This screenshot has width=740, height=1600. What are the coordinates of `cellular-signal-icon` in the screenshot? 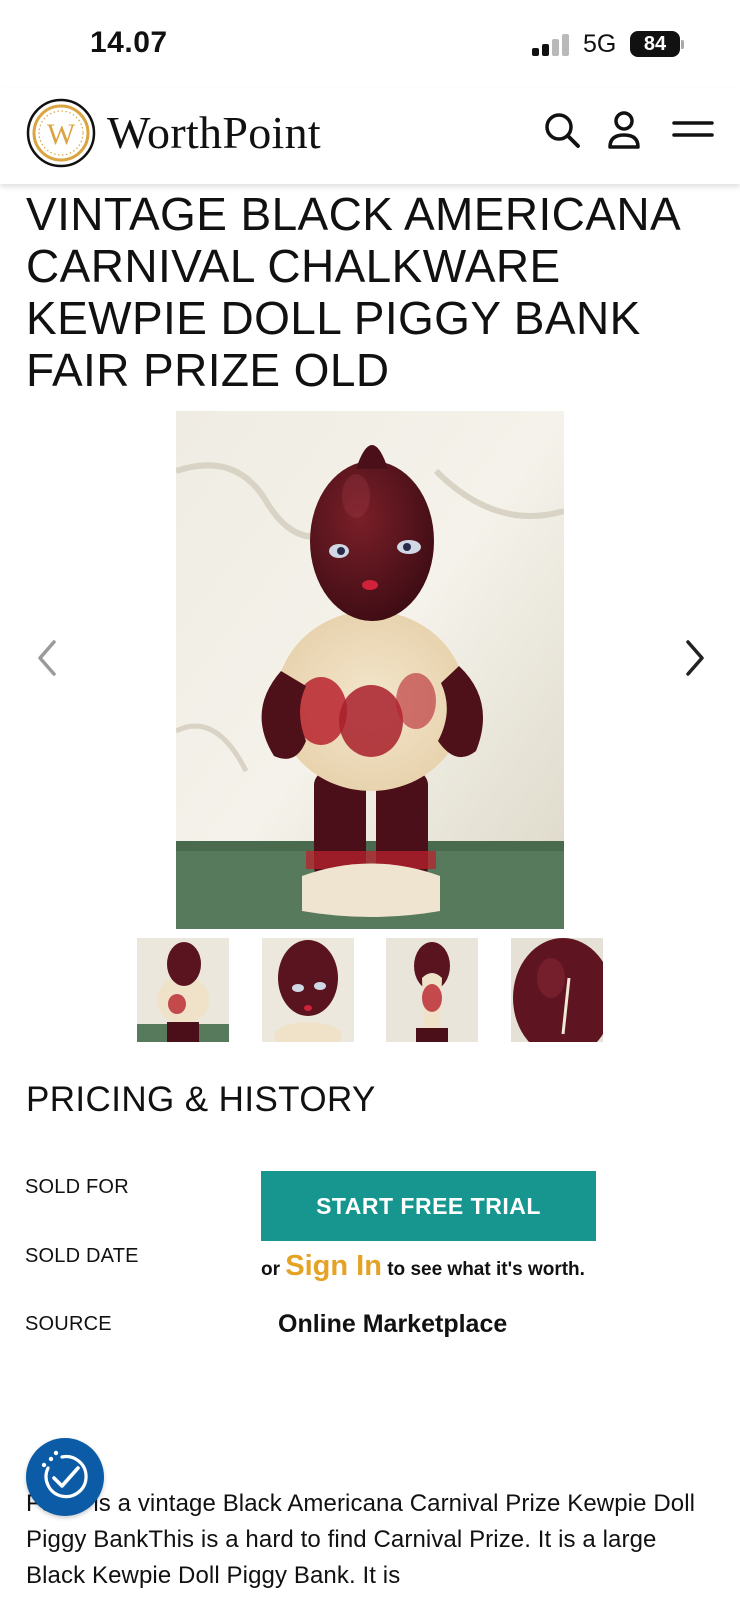 It's located at (552, 45).